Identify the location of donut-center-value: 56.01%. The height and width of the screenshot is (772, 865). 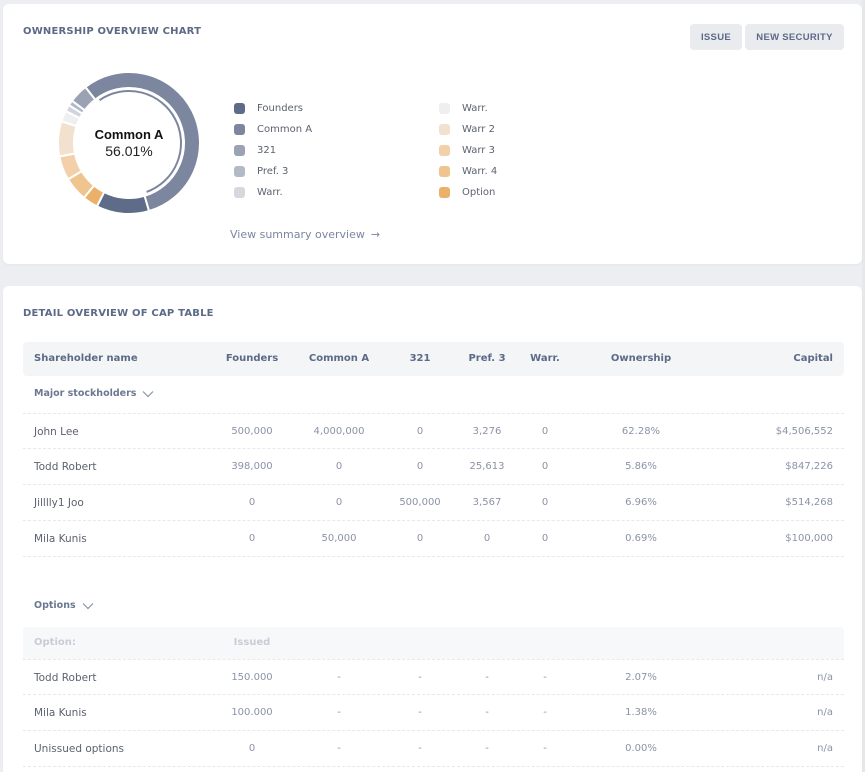
(129, 150).